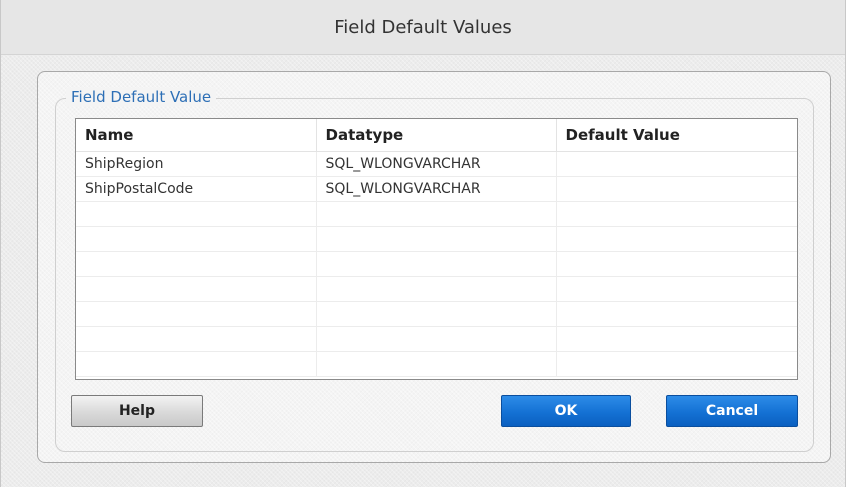  Describe the element at coordinates (196, 164) in the screenshot. I see `cell-name: ShipRegion` at that location.